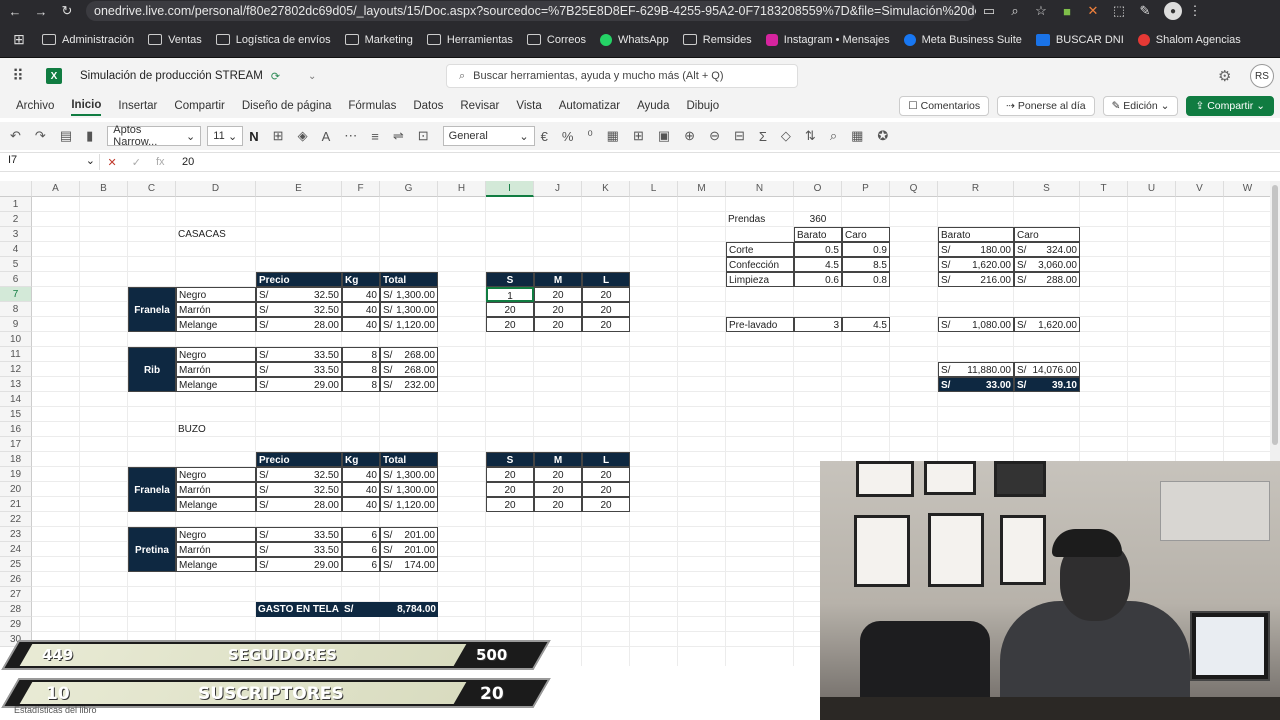  I want to click on percent-icon: %, so click(568, 136).